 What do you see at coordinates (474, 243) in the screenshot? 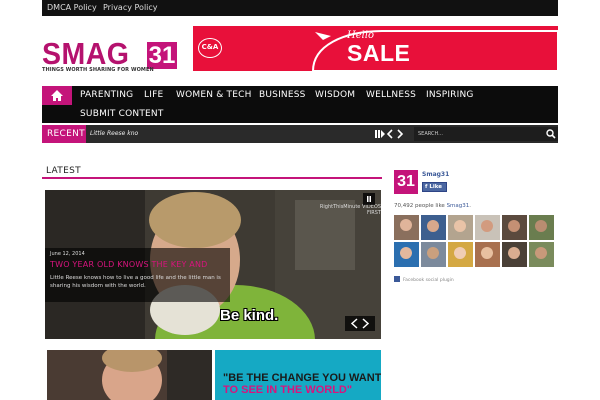
I see `facebook-faces-grid` at bounding box center [474, 243].